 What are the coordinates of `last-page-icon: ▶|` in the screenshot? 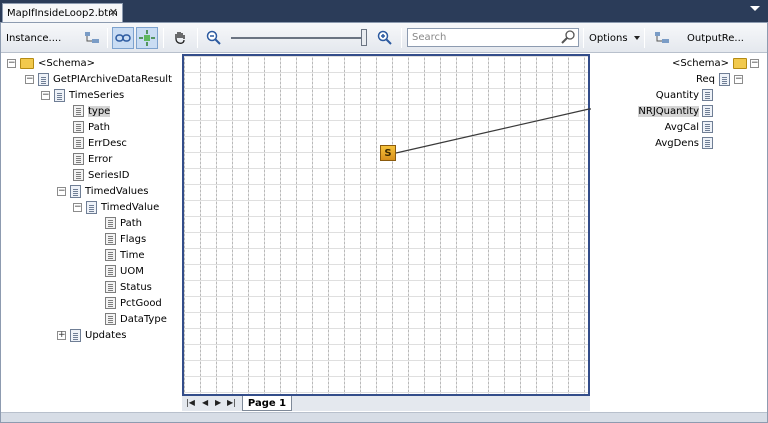 It's located at (231, 402).